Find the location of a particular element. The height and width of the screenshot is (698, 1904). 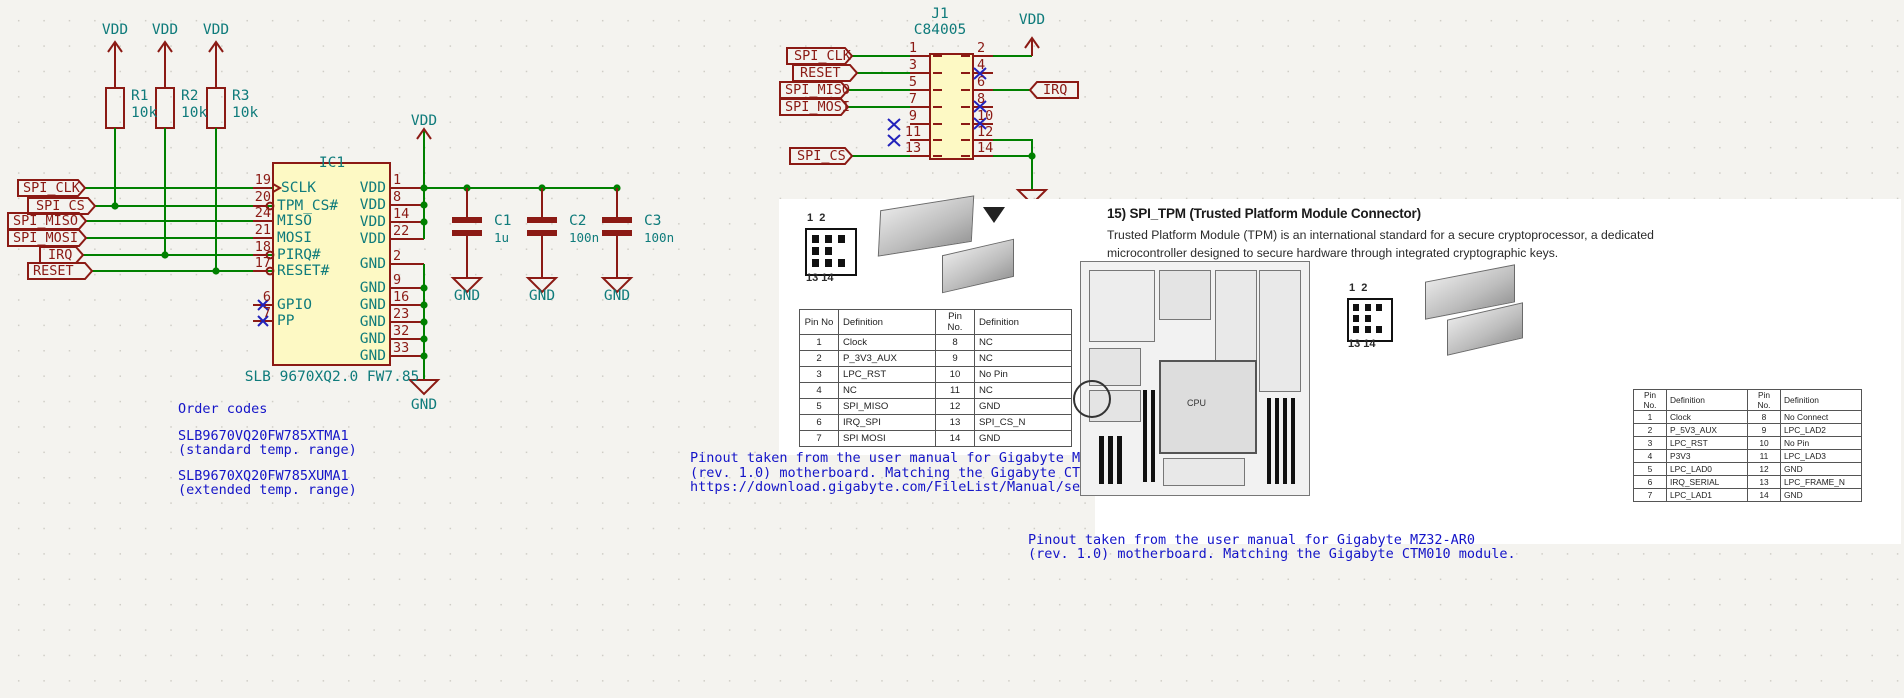

ic1-reference: IC1 is located at coordinates (332, 163).